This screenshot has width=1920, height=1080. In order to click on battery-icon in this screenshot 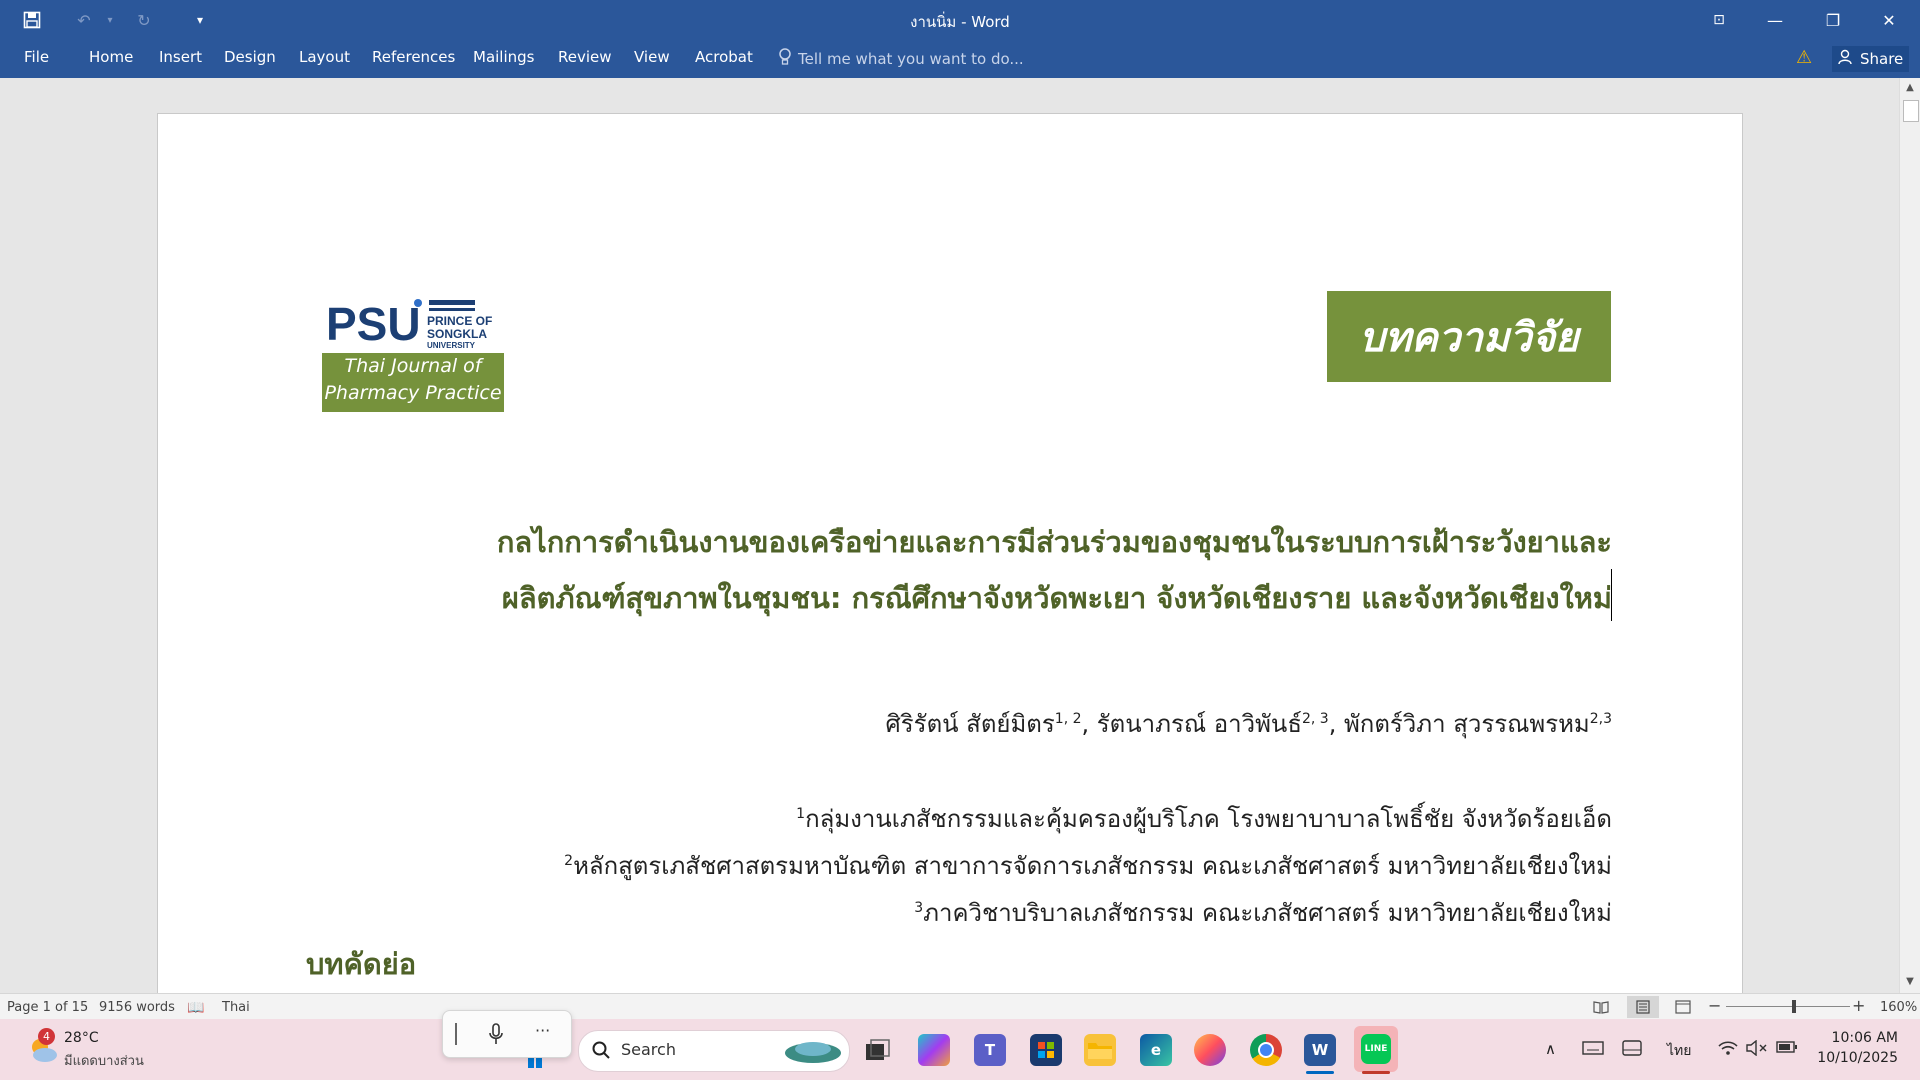, I will do `click(1787, 1049)`.